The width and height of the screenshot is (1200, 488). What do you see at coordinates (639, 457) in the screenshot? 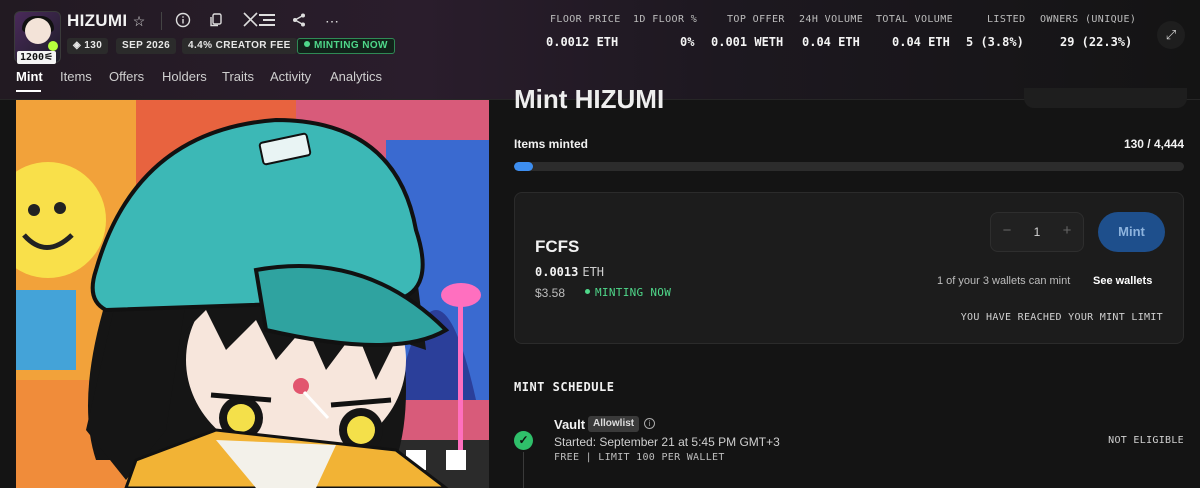
I see `stage-limit: FREE | LIMIT 100 PER WALLET` at bounding box center [639, 457].